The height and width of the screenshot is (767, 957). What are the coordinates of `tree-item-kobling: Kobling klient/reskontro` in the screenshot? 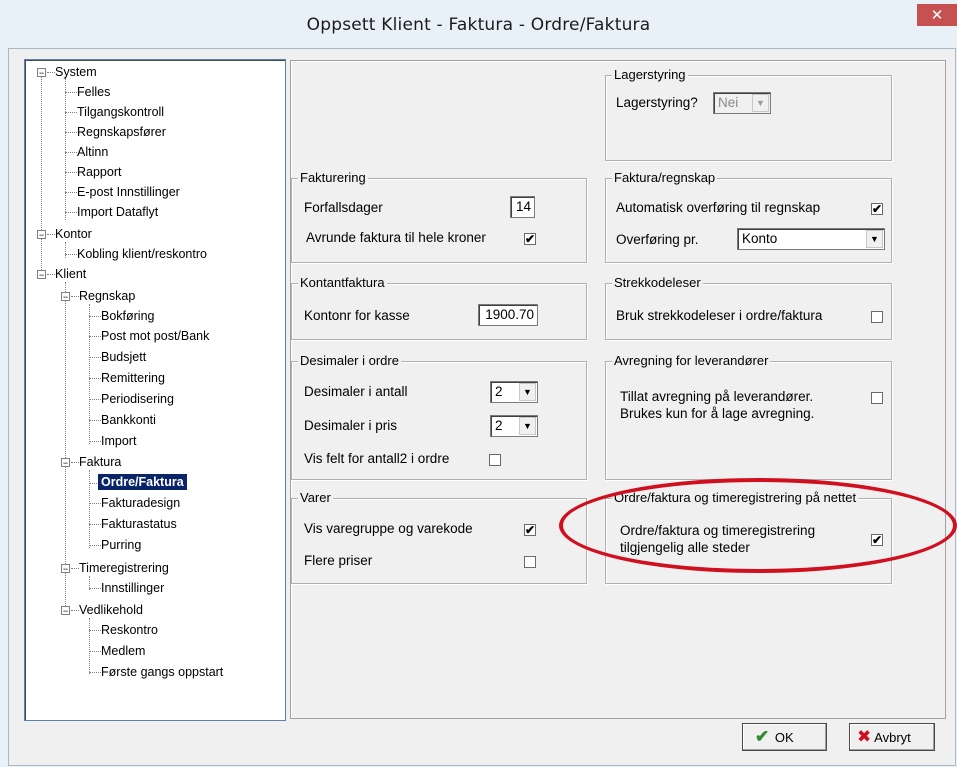 It's located at (142, 254).